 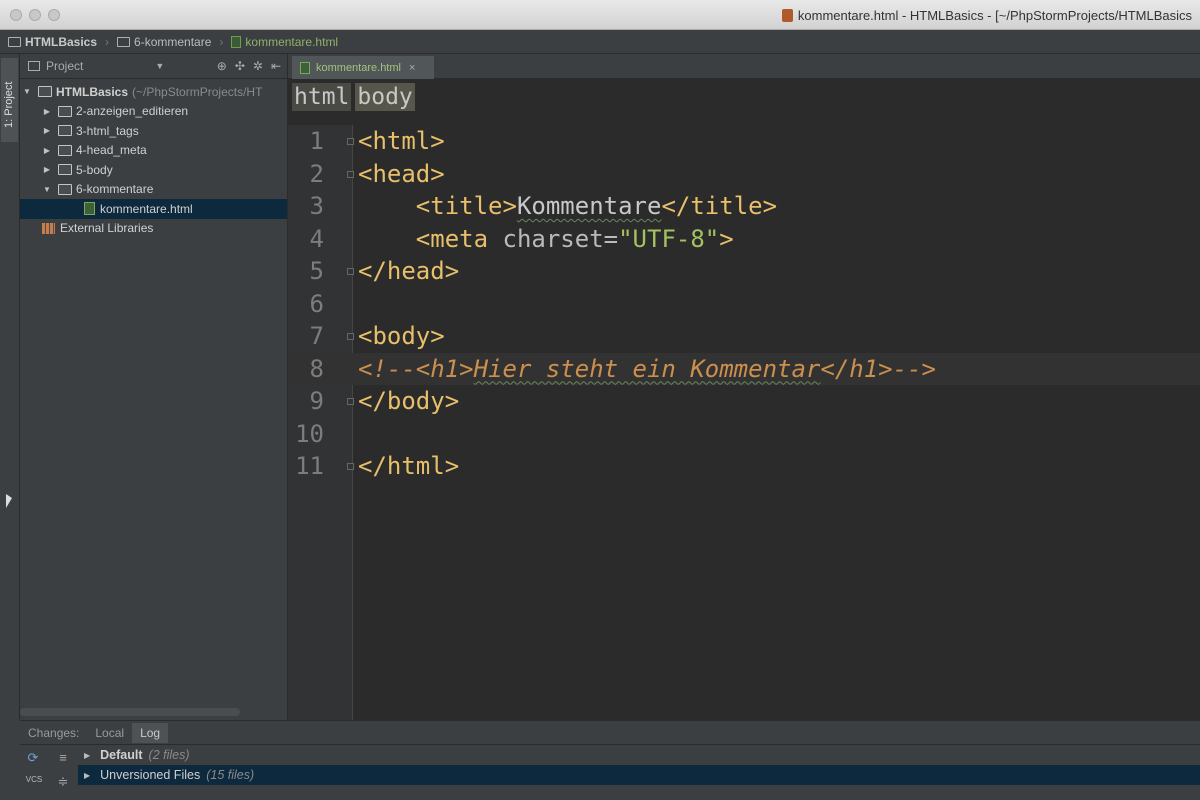 What do you see at coordinates (109, 733) in the screenshot?
I see `tab-local: Local` at bounding box center [109, 733].